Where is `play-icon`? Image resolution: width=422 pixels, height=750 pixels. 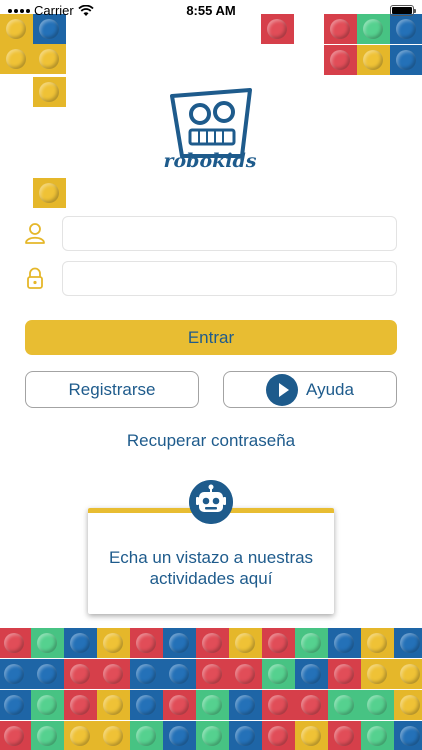 play-icon is located at coordinates (282, 389).